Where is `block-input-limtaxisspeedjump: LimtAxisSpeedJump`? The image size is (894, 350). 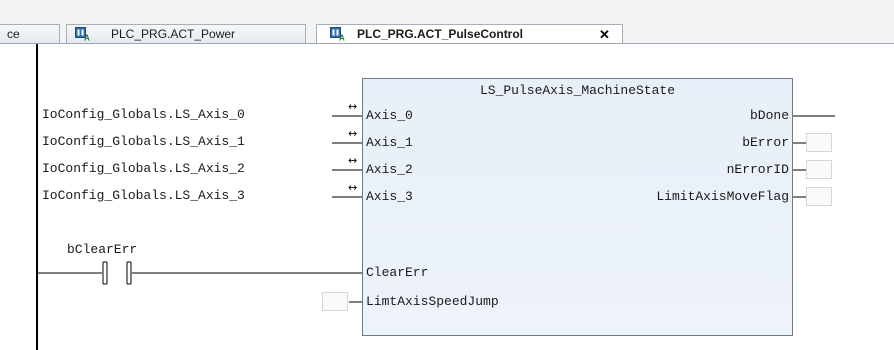
block-input-limtaxisspeedjump: LimtAxisSpeedJump is located at coordinates (432, 301).